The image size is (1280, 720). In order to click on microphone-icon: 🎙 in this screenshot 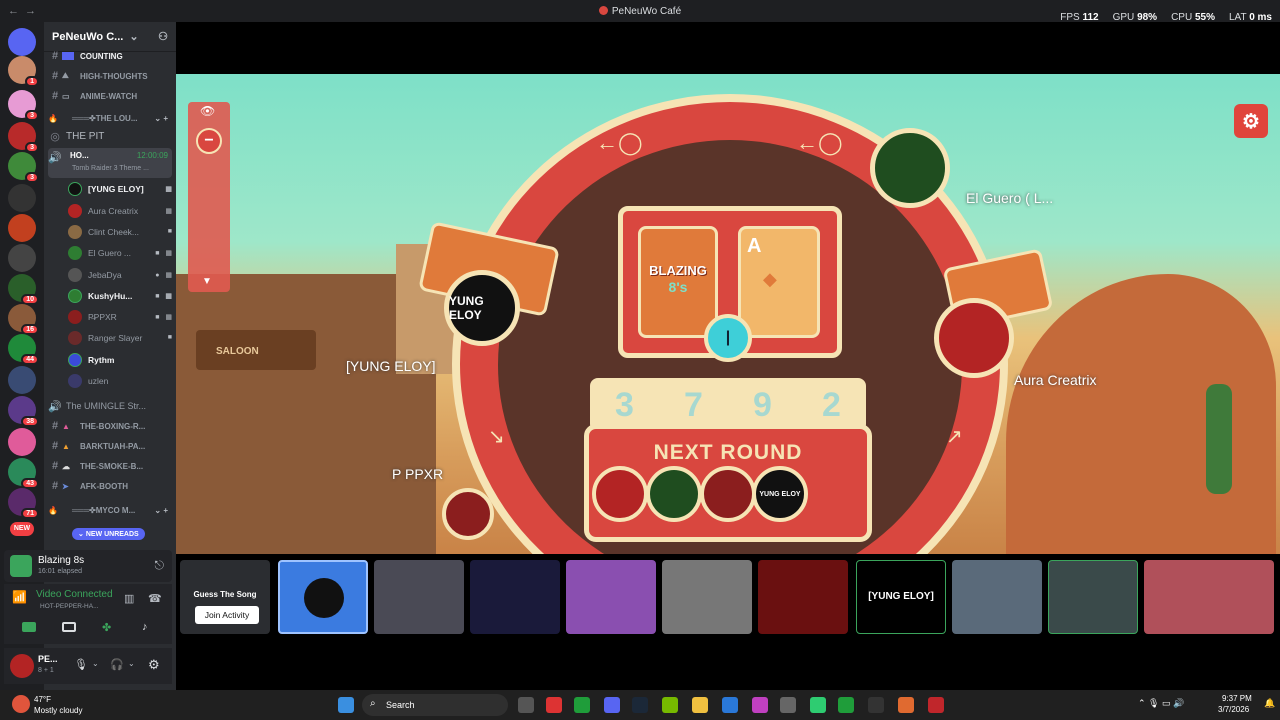, I will do `click(81, 664)`.